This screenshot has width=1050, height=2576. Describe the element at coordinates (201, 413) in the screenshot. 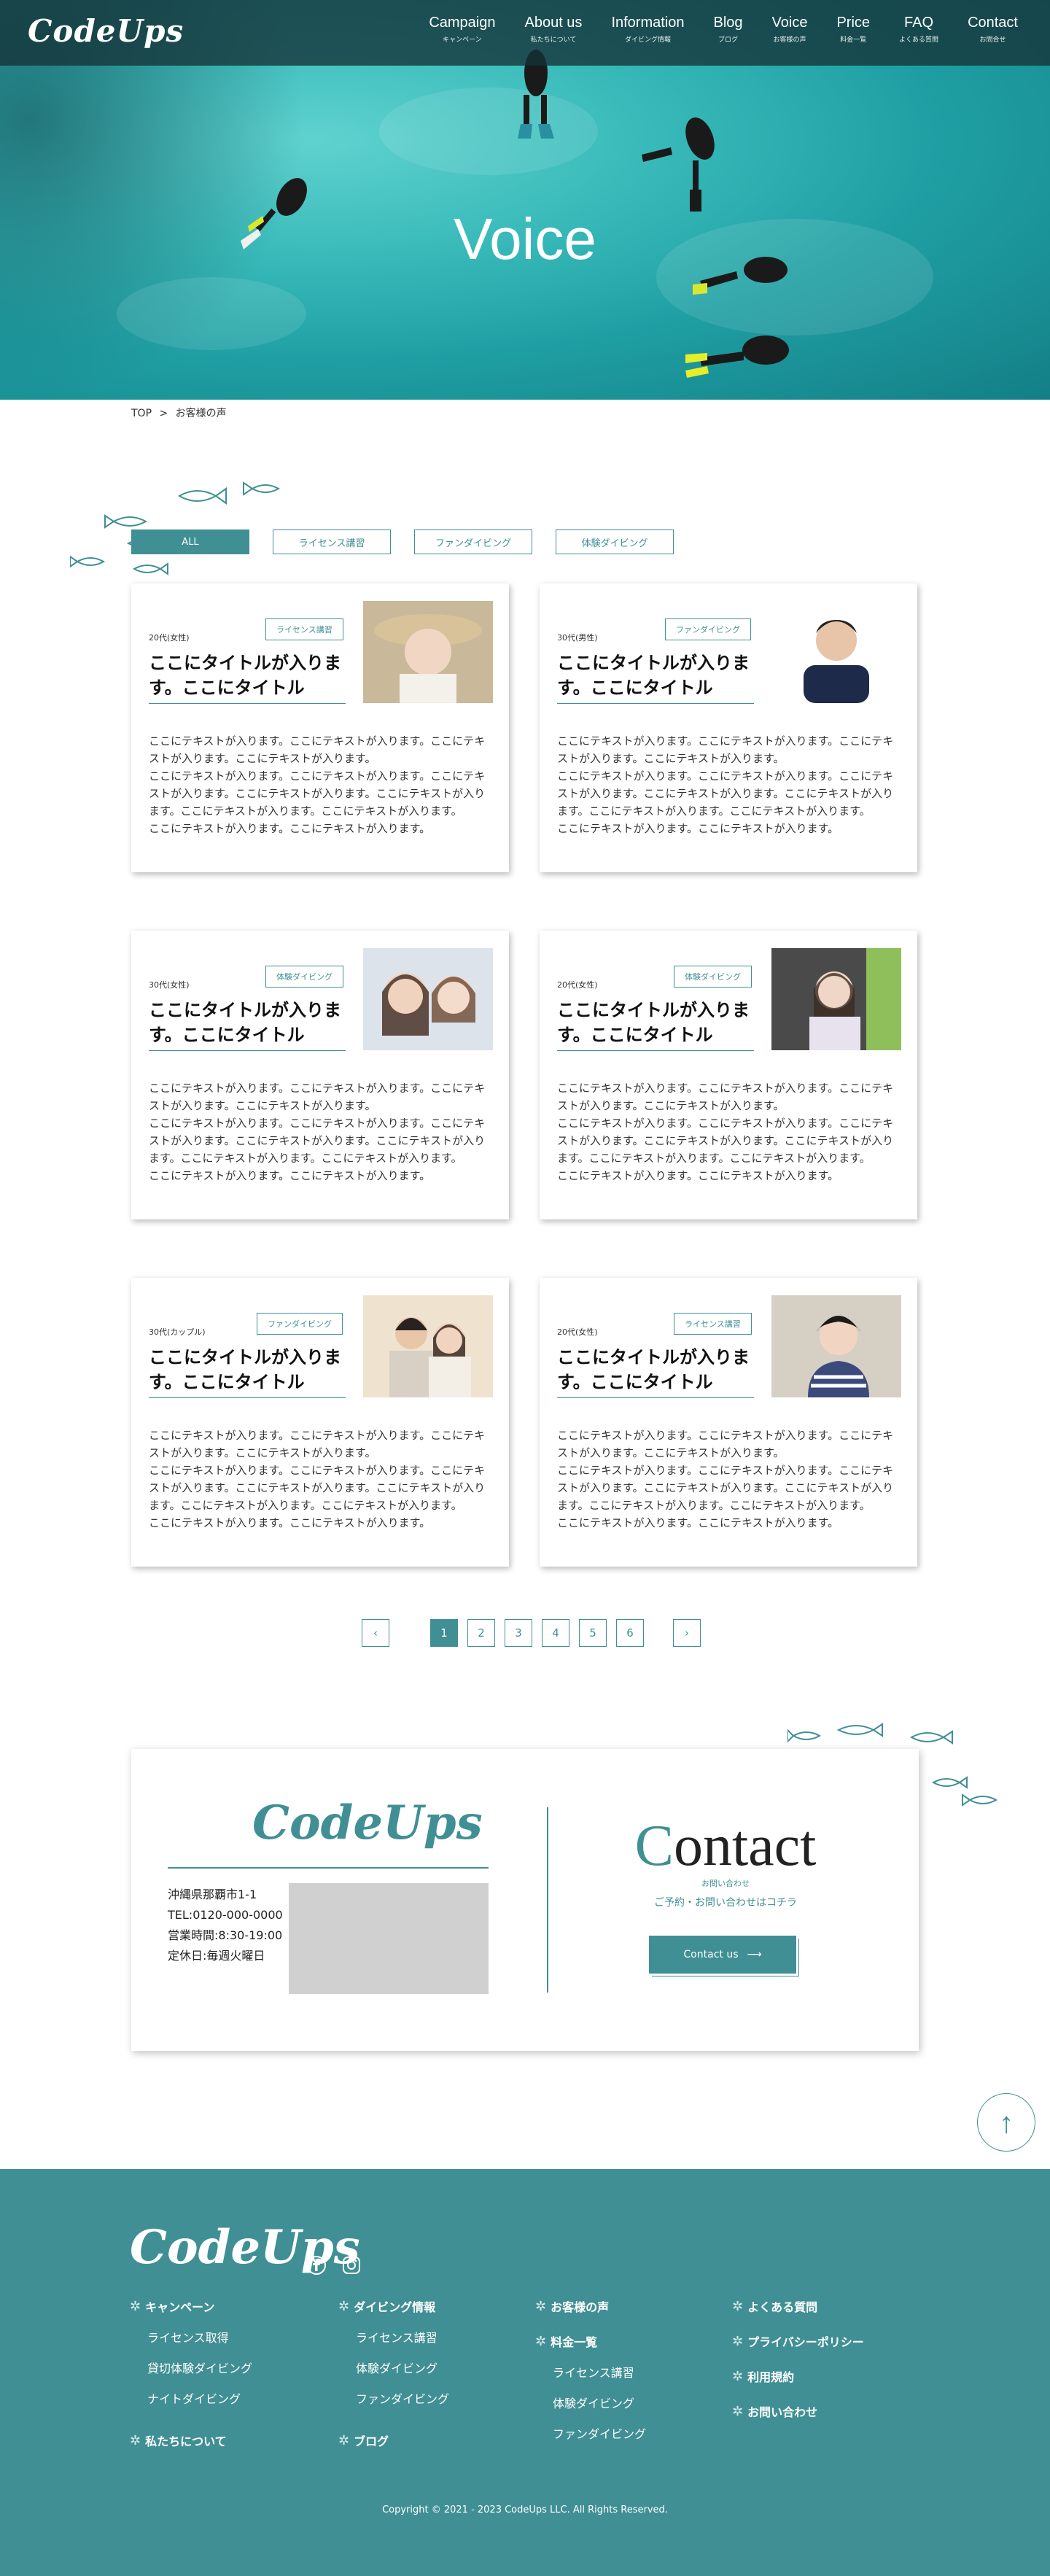

I see `breadcrumb-current: お客様の声` at that location.